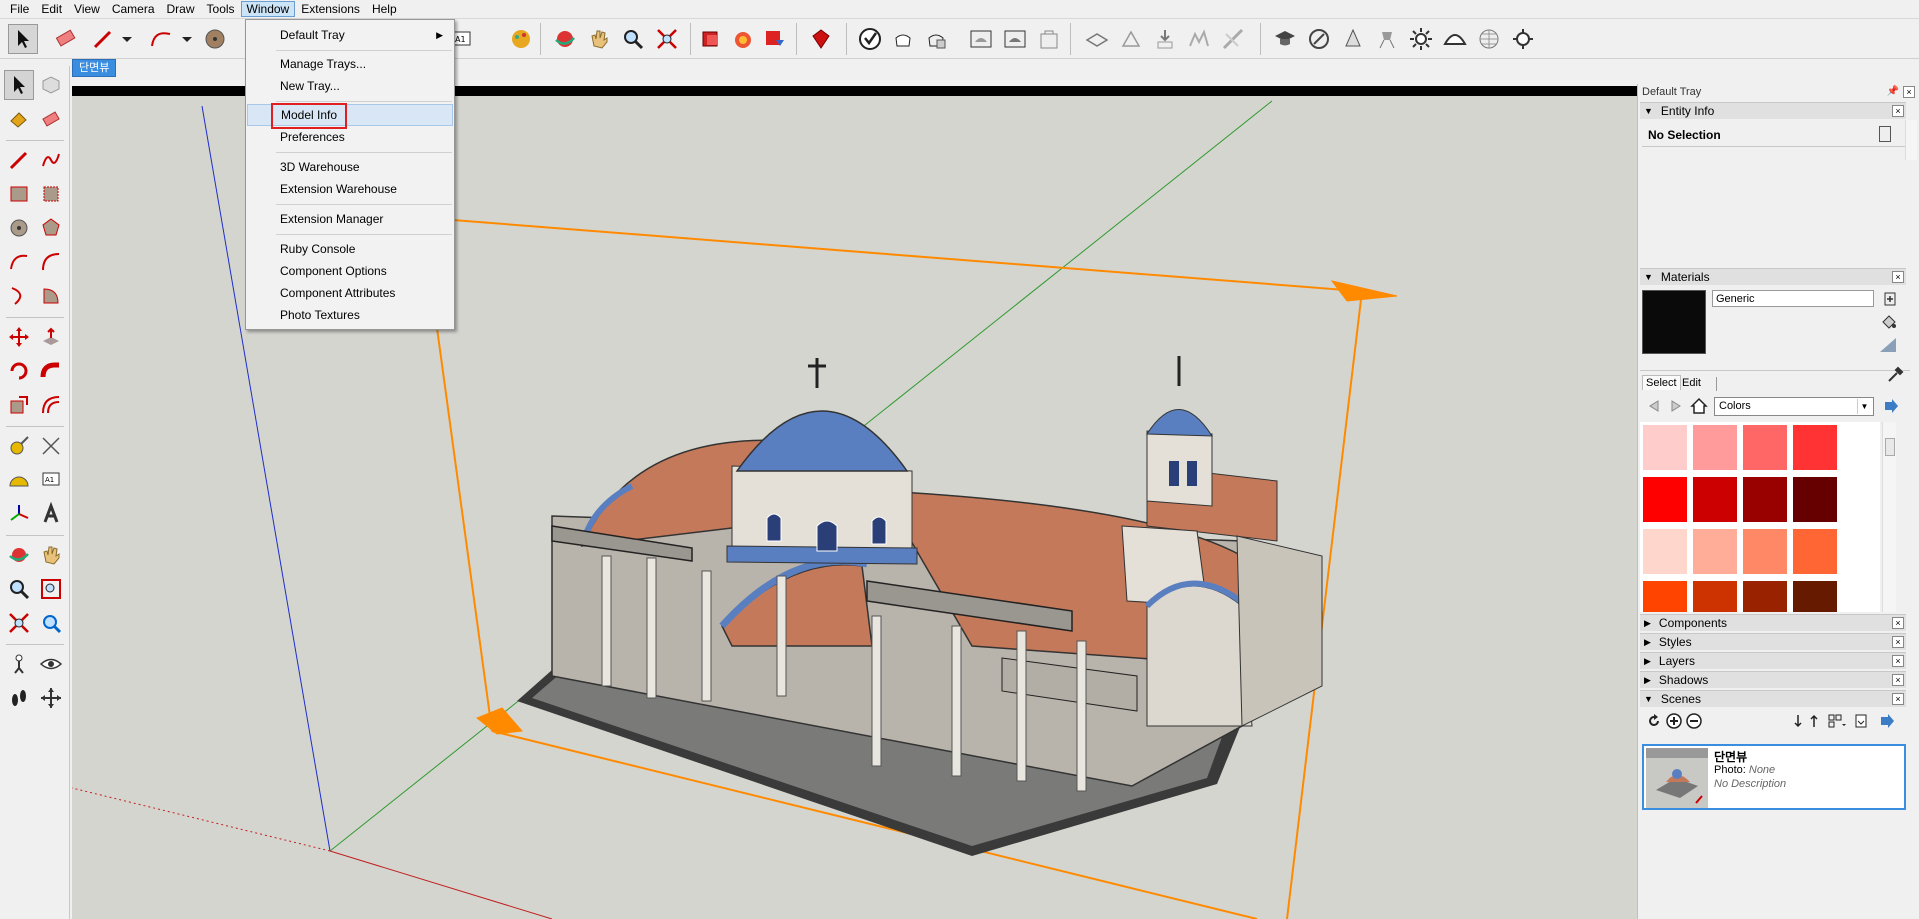 This screenshot has height=919, width=1919. I want to click on forward-arrow-icon, so click(1676, 406).